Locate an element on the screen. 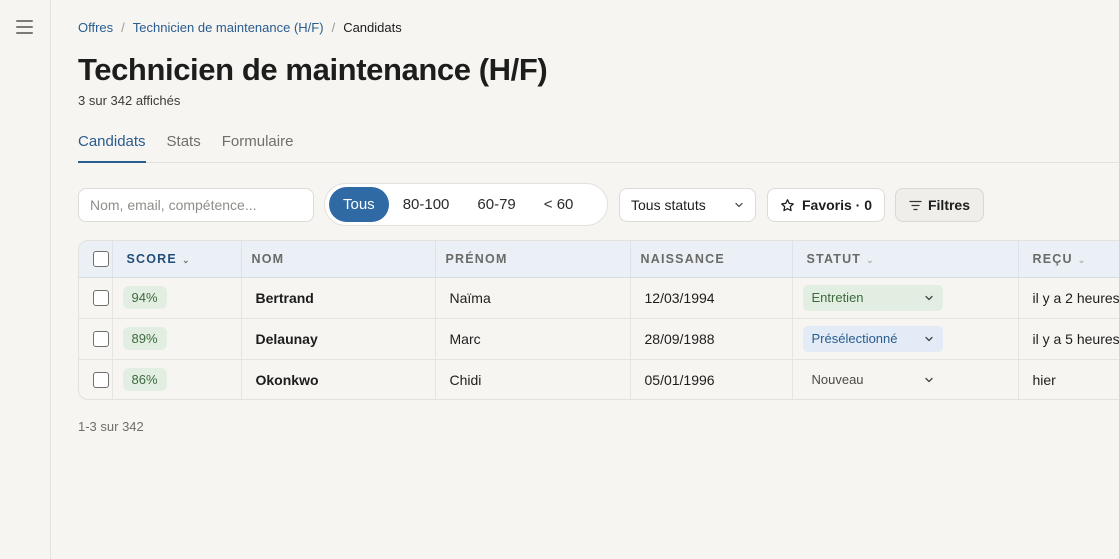 This screenshot has height=559, width=1119. score-filter-80-100: 80-100 is located at coordinates (426, 204).